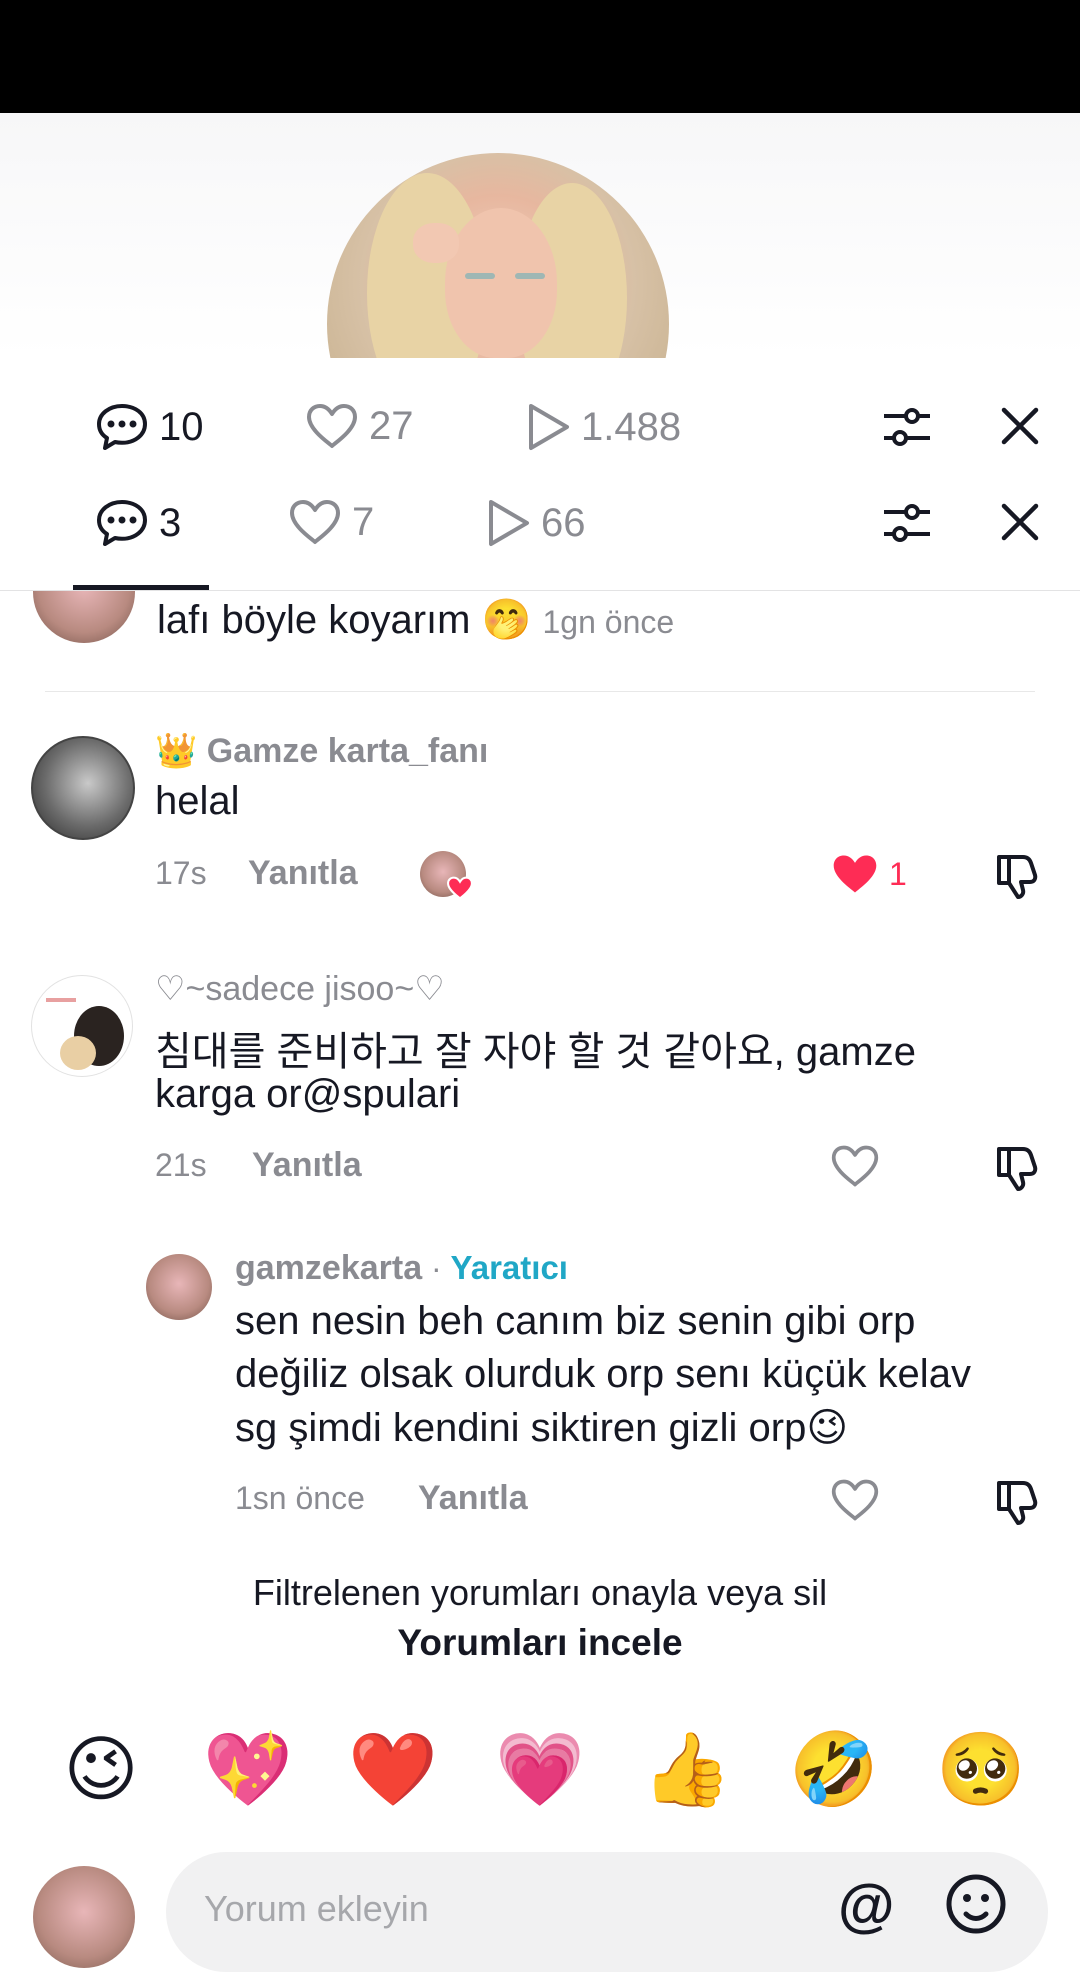  Describe the element at coordinates (84, 1917) in the screenshot. I see `user-avatar` at that location.